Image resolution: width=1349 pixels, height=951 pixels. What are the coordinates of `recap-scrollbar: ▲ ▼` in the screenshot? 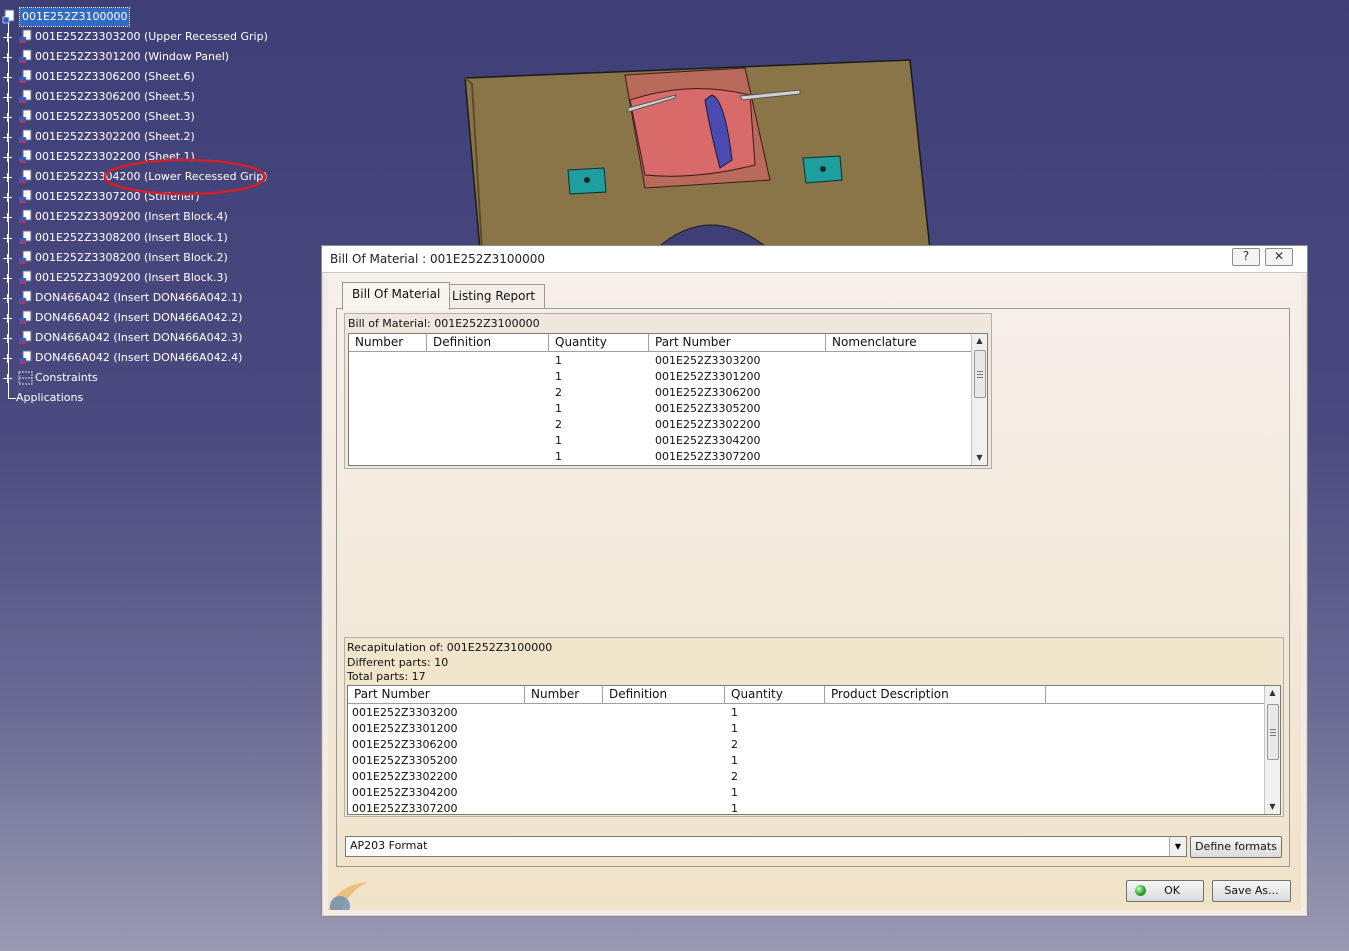 It's located at (1272, 750).